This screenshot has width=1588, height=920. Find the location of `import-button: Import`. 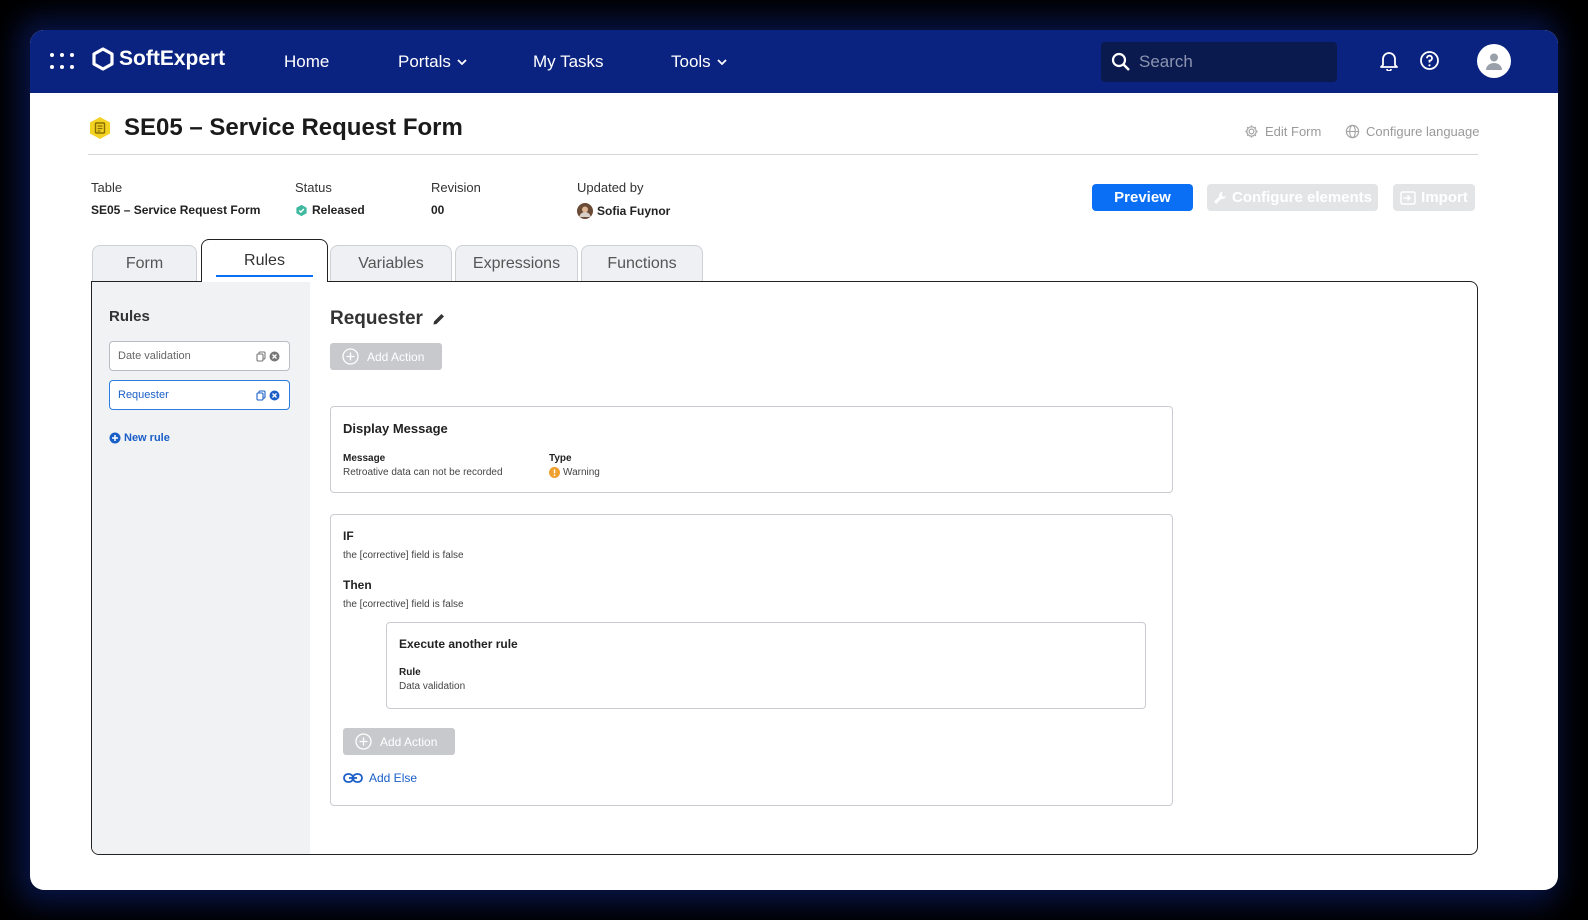

import-button: Import is located at coordinates (1434, 197).